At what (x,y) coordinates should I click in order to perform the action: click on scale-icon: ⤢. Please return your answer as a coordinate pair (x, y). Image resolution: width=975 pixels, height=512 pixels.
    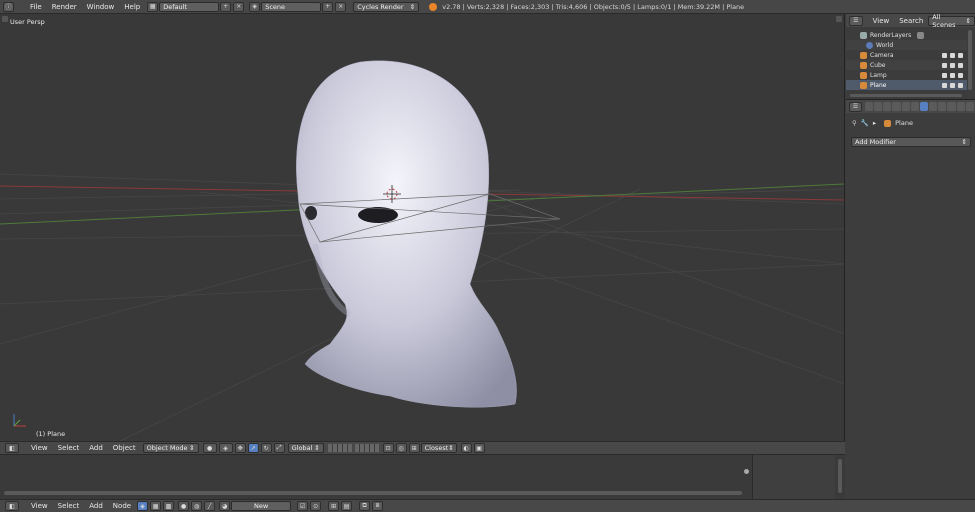
    Looking at the image, I should click on (279, 448).